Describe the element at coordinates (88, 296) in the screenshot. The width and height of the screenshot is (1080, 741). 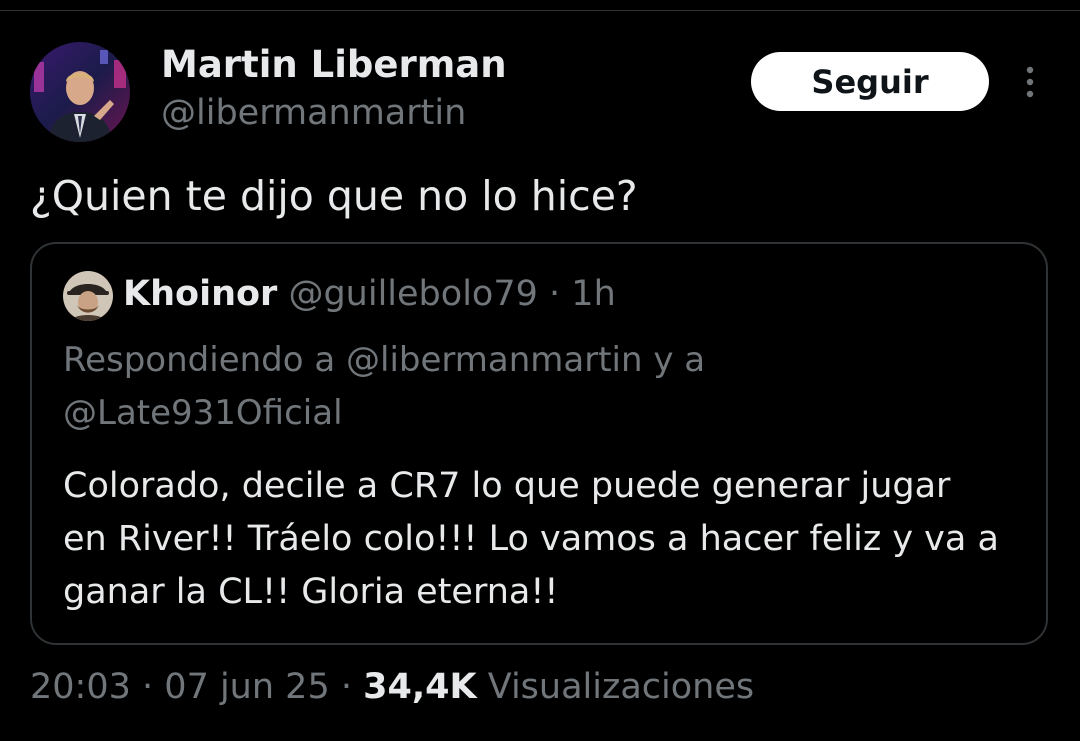
I see `quote-author-avatar` at that location.